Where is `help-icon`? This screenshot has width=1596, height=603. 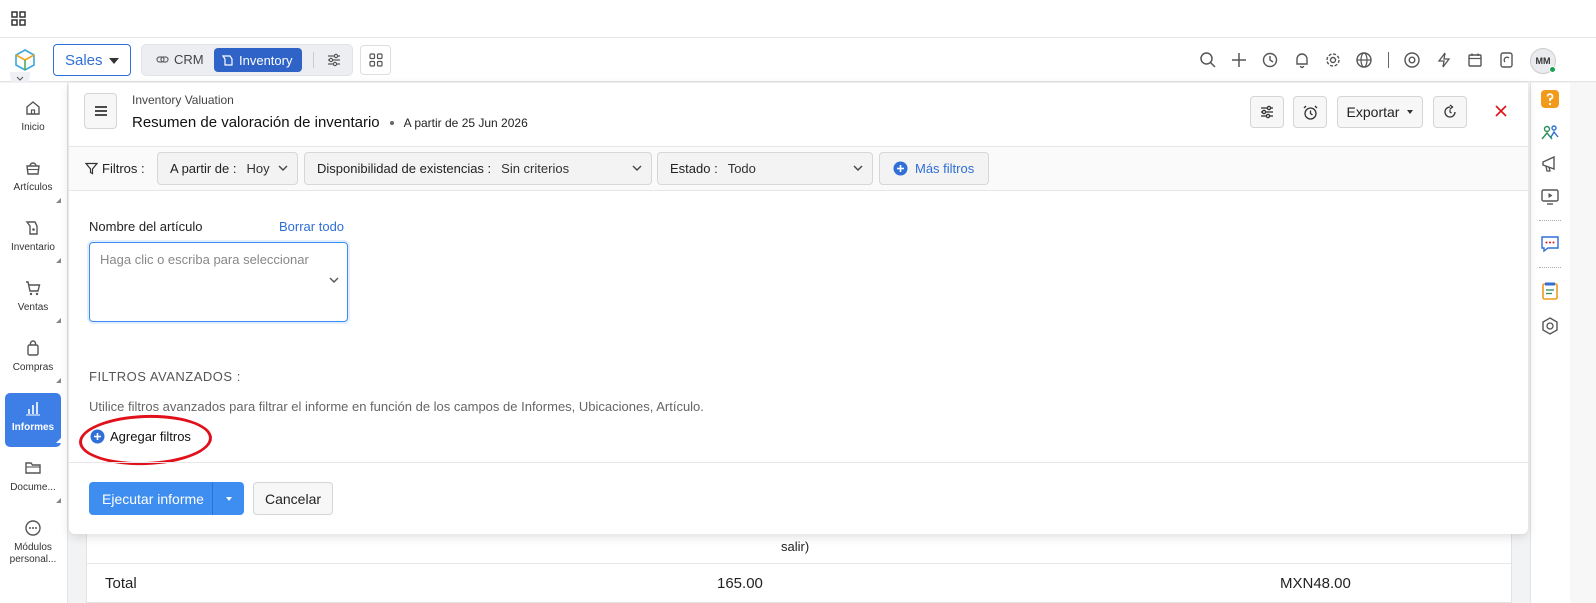 help-icon is located at coordinates (1550, 99).